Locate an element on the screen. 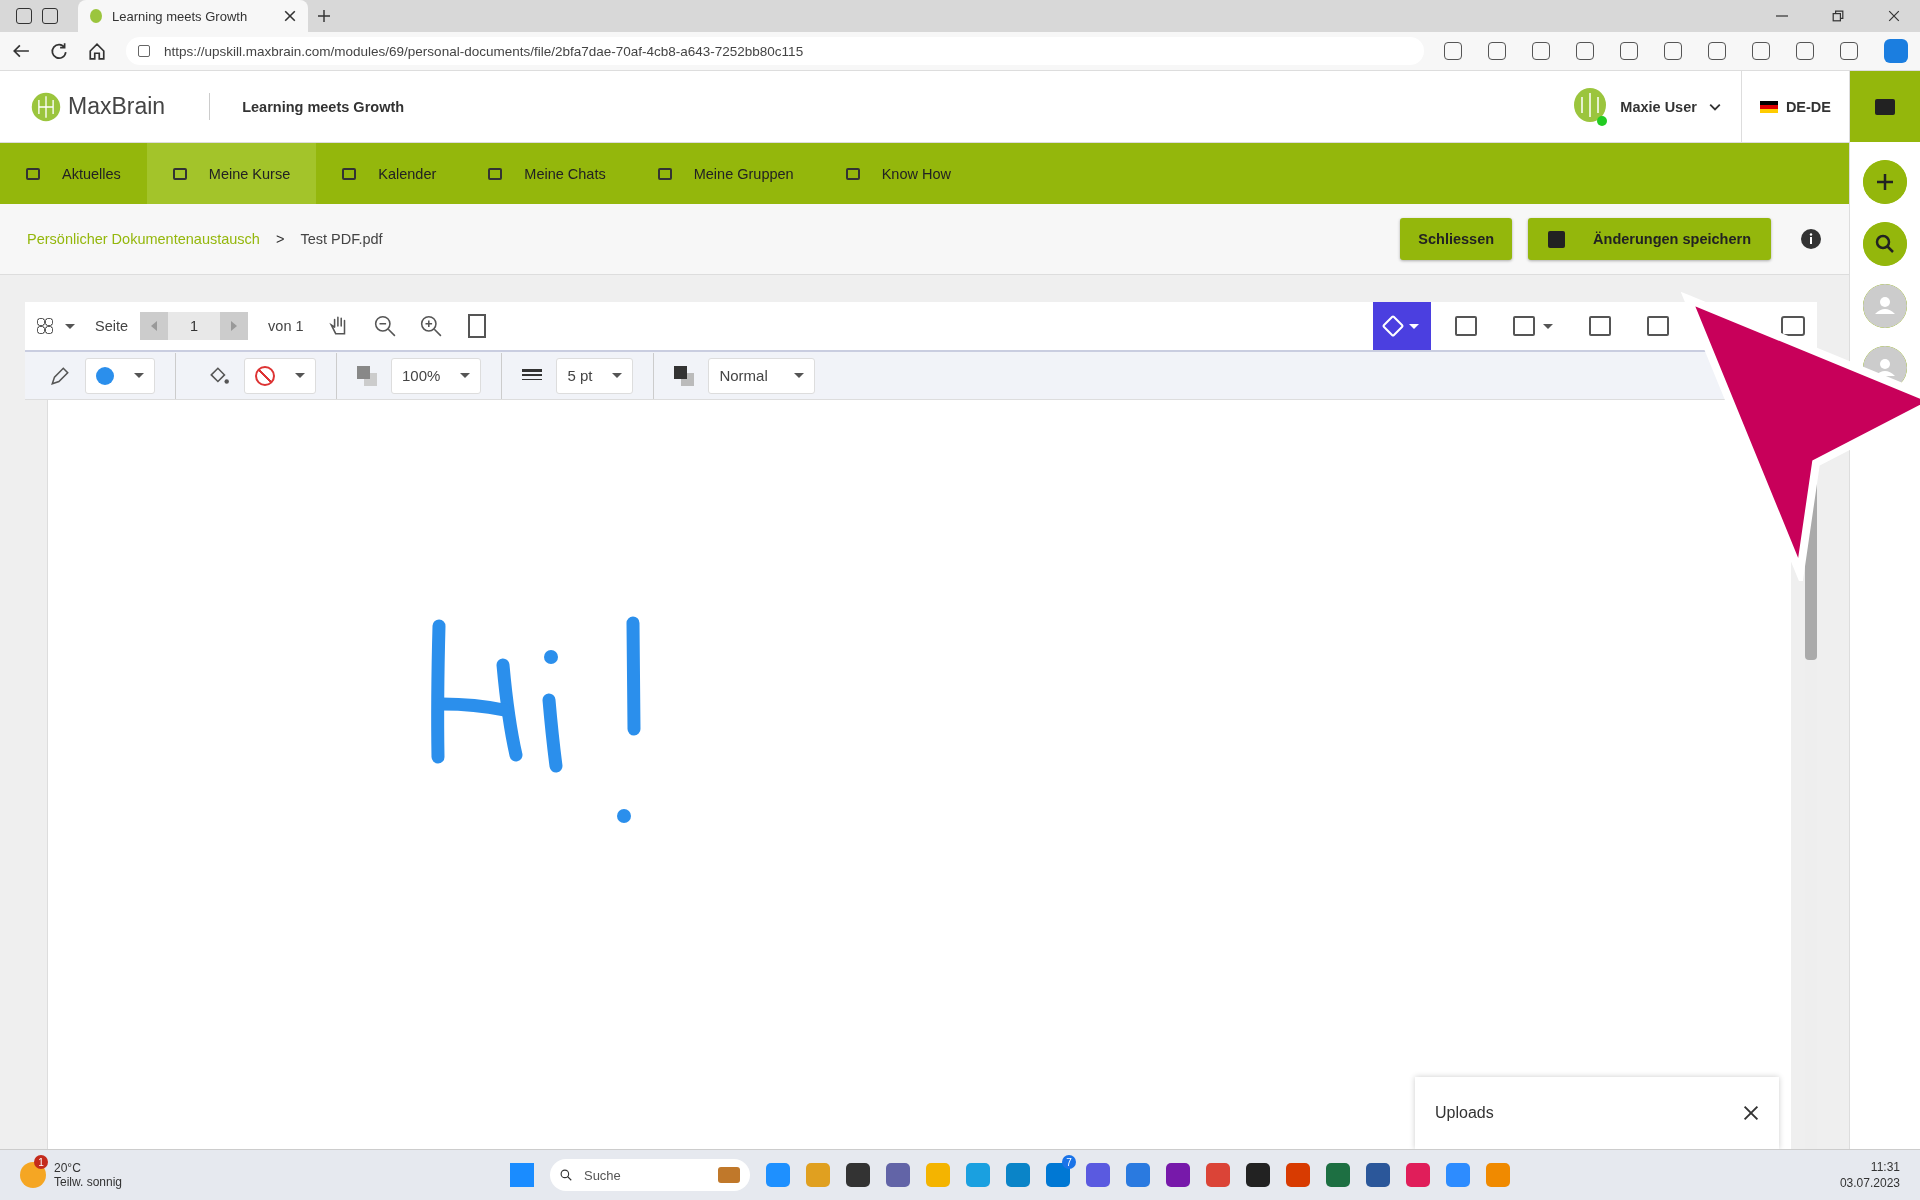 This screenshot has height=1200, width=1920. blend-mode-dropdown: Normal is located at coordinates (762, 375).